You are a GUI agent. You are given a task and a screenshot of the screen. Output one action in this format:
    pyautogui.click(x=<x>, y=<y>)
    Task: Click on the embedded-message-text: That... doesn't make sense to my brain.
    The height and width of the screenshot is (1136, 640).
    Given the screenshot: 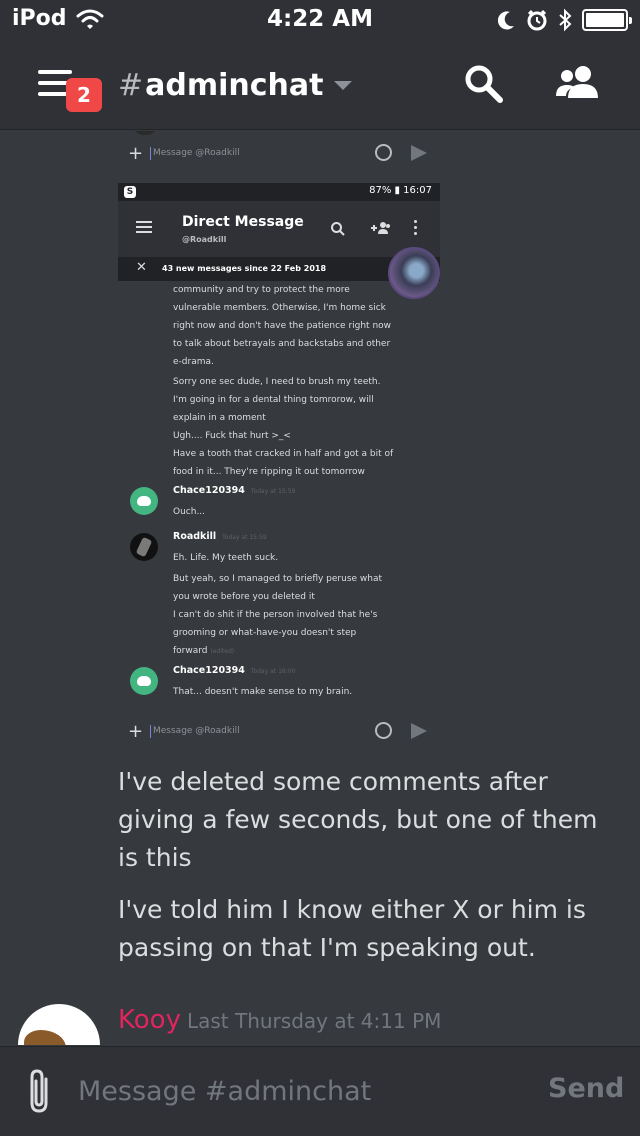 What is the action you would take?
    pyautogui.click(x=263, y=692)
    